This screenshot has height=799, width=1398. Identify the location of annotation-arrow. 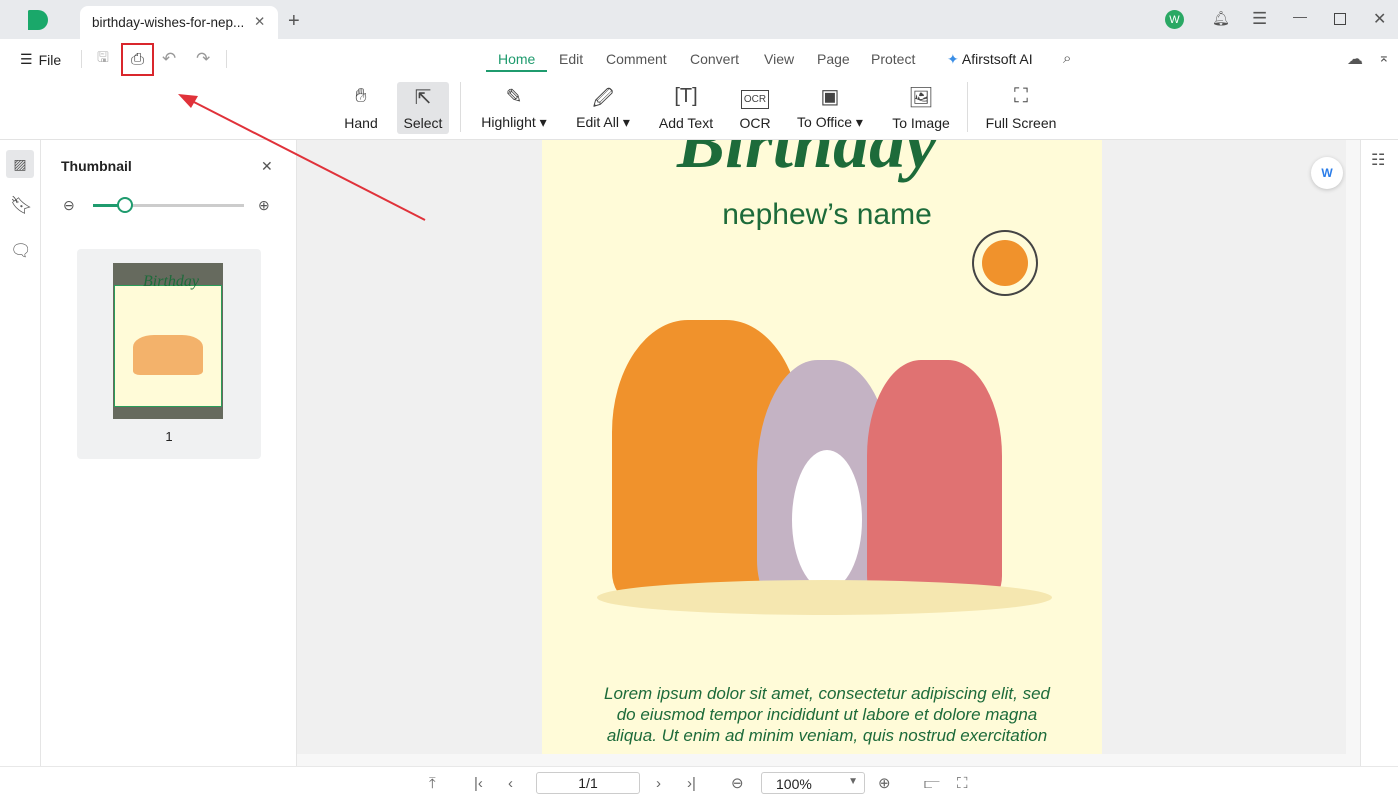
(302, 157).